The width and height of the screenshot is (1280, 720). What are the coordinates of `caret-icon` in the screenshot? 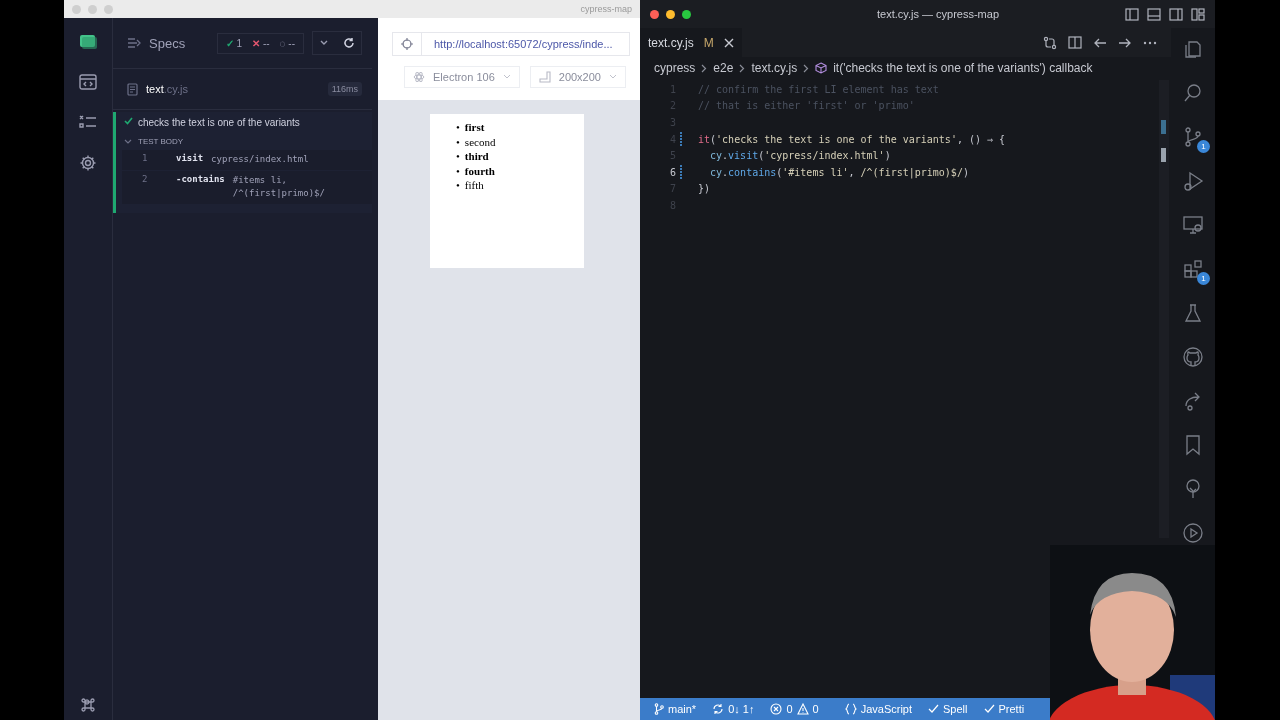 It's located at (128, 141).